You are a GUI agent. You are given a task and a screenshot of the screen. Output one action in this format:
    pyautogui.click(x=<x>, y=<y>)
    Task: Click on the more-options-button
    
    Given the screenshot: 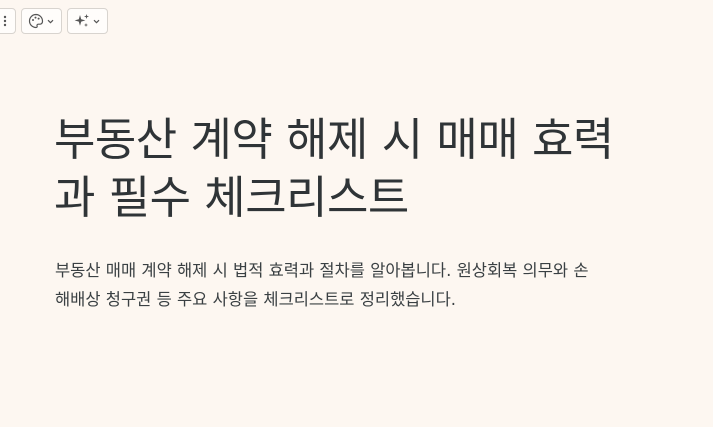 What is the action you would take?
    pyautogui.click(x=8, y=21)
    